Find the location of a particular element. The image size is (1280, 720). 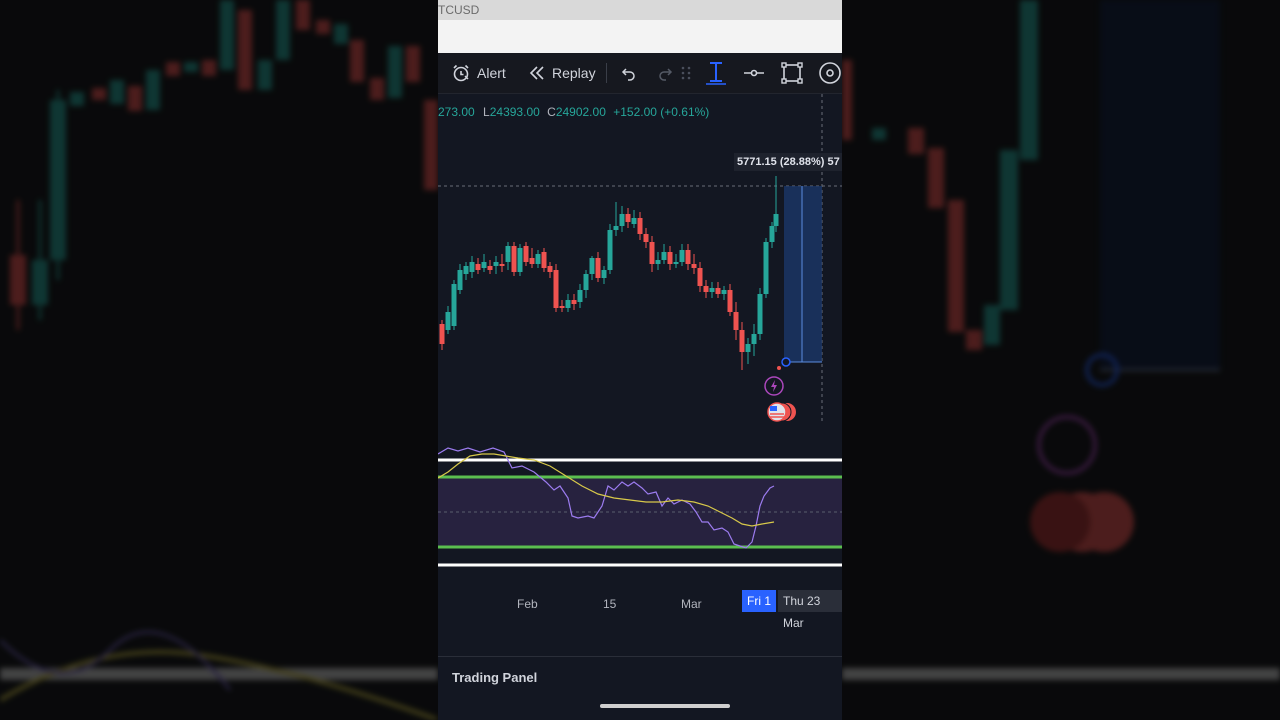

measure-range-box is located at coordinates (803, 274).